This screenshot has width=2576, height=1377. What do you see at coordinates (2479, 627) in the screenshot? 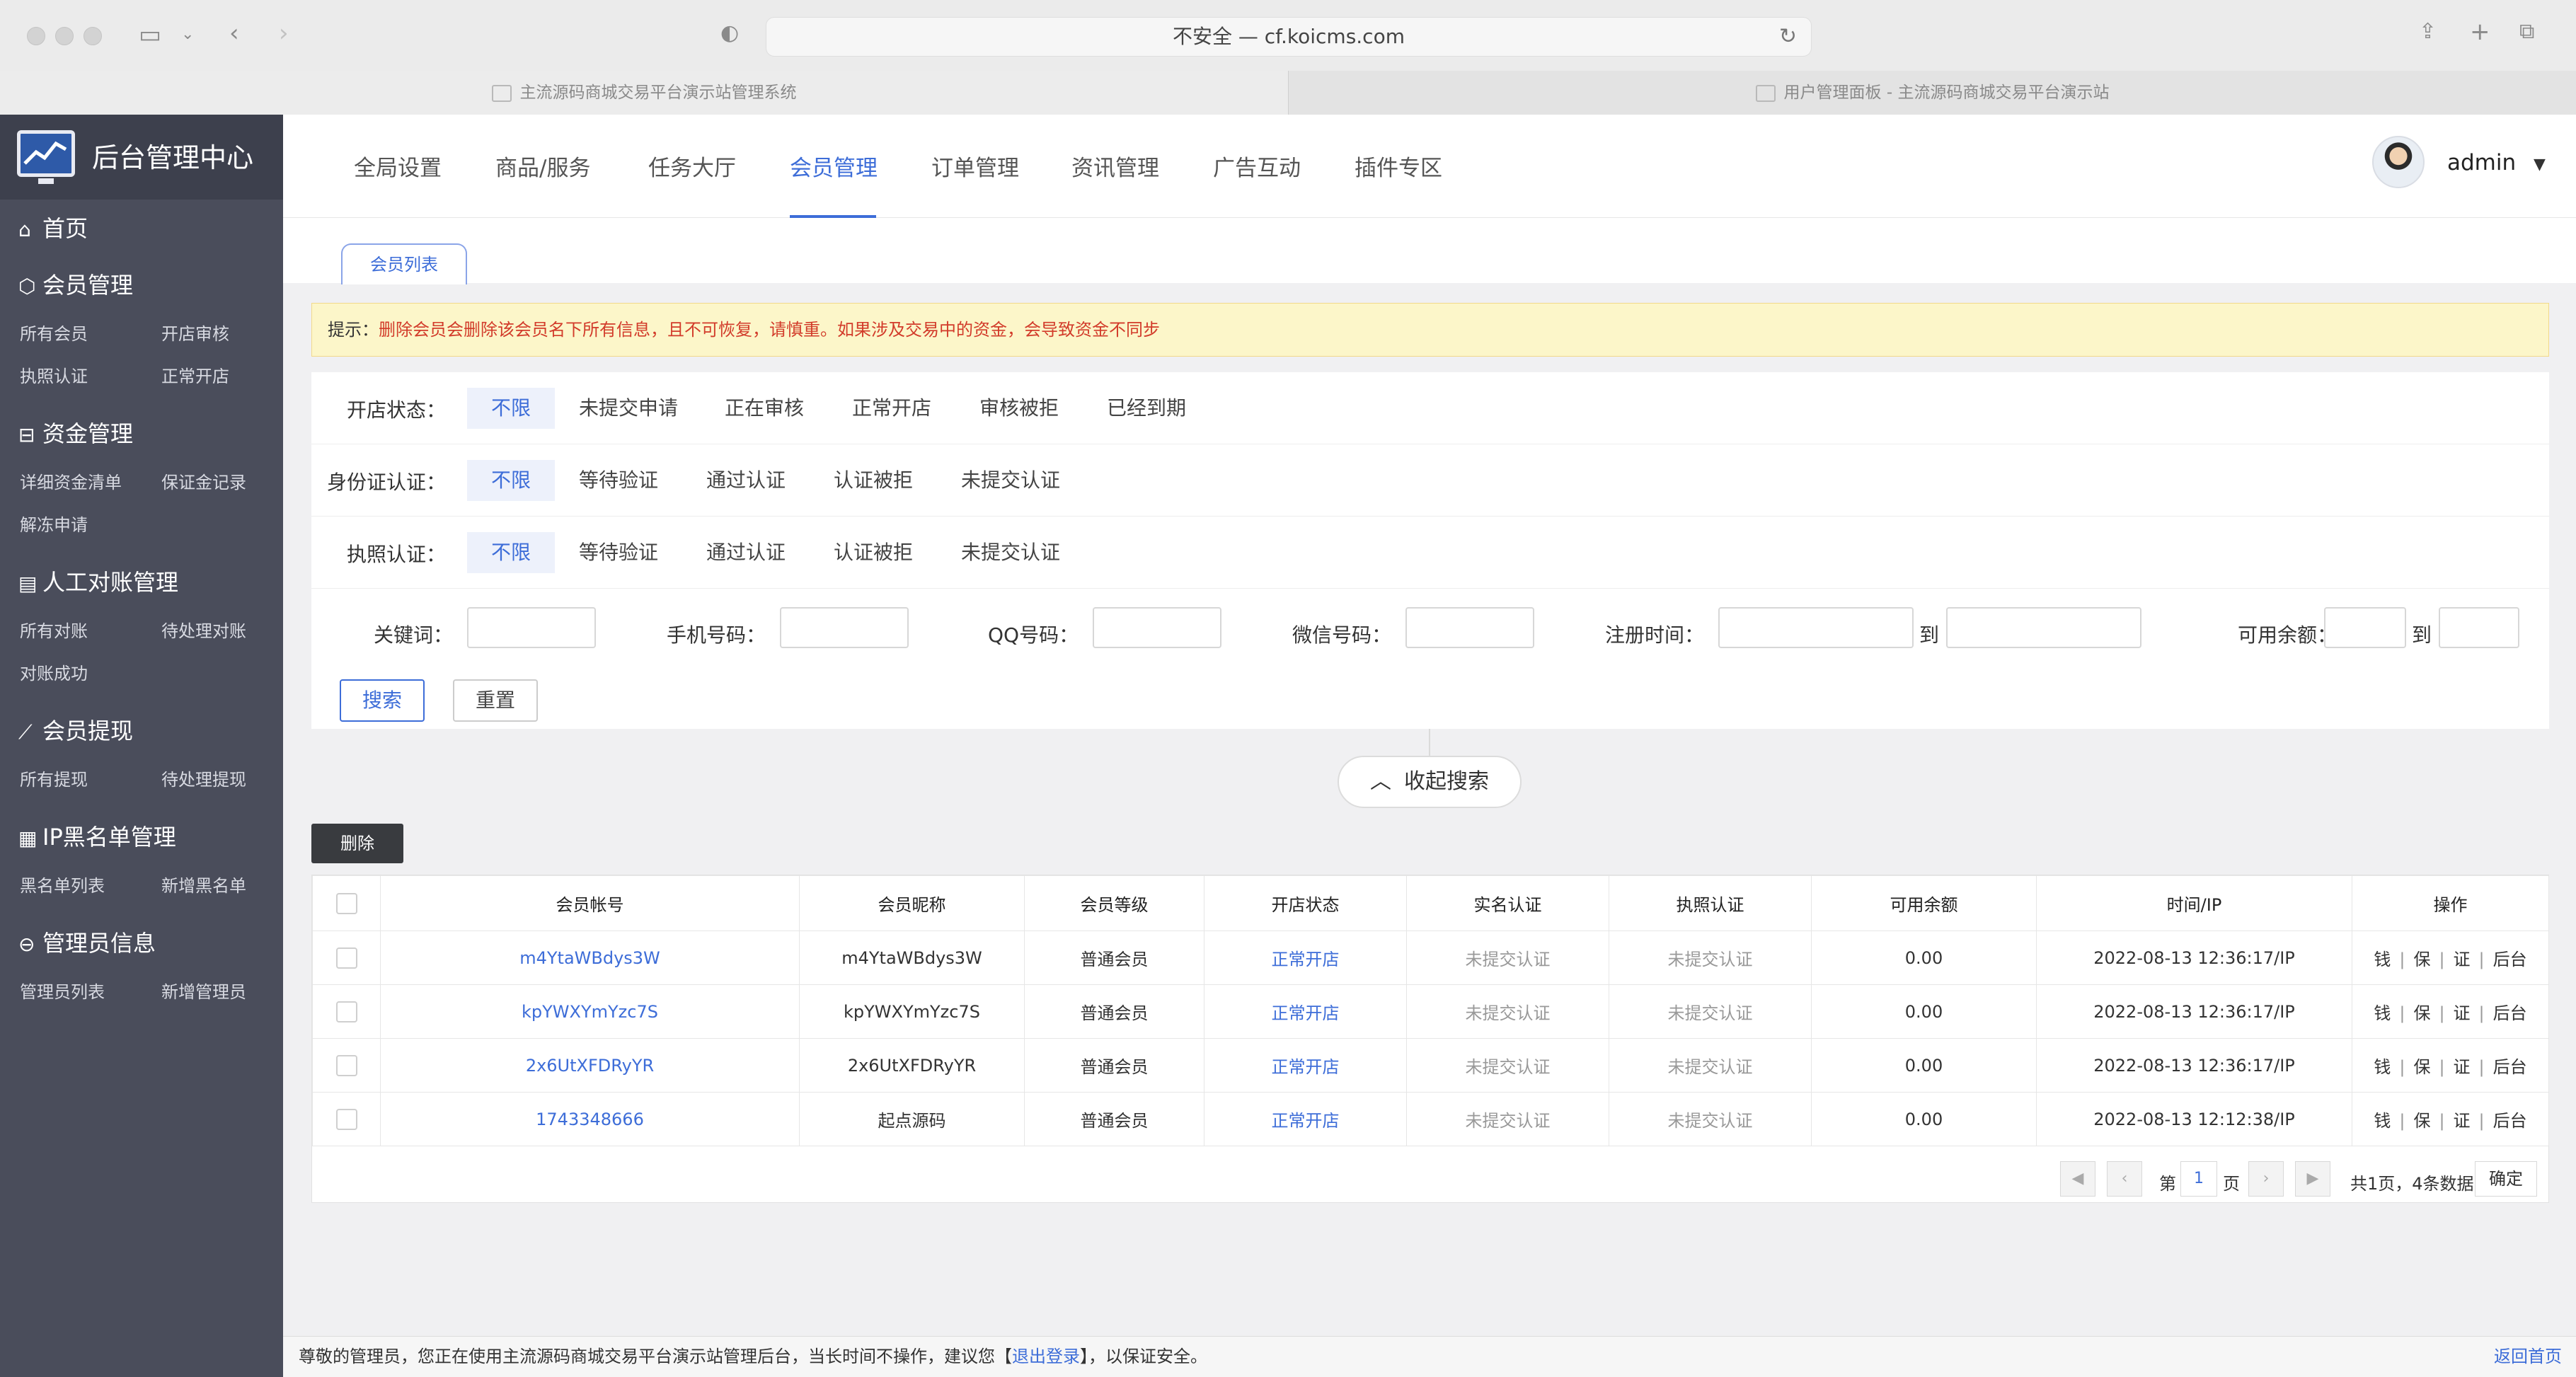
I see `balance-max-input` at bounding box center [2479, 627].